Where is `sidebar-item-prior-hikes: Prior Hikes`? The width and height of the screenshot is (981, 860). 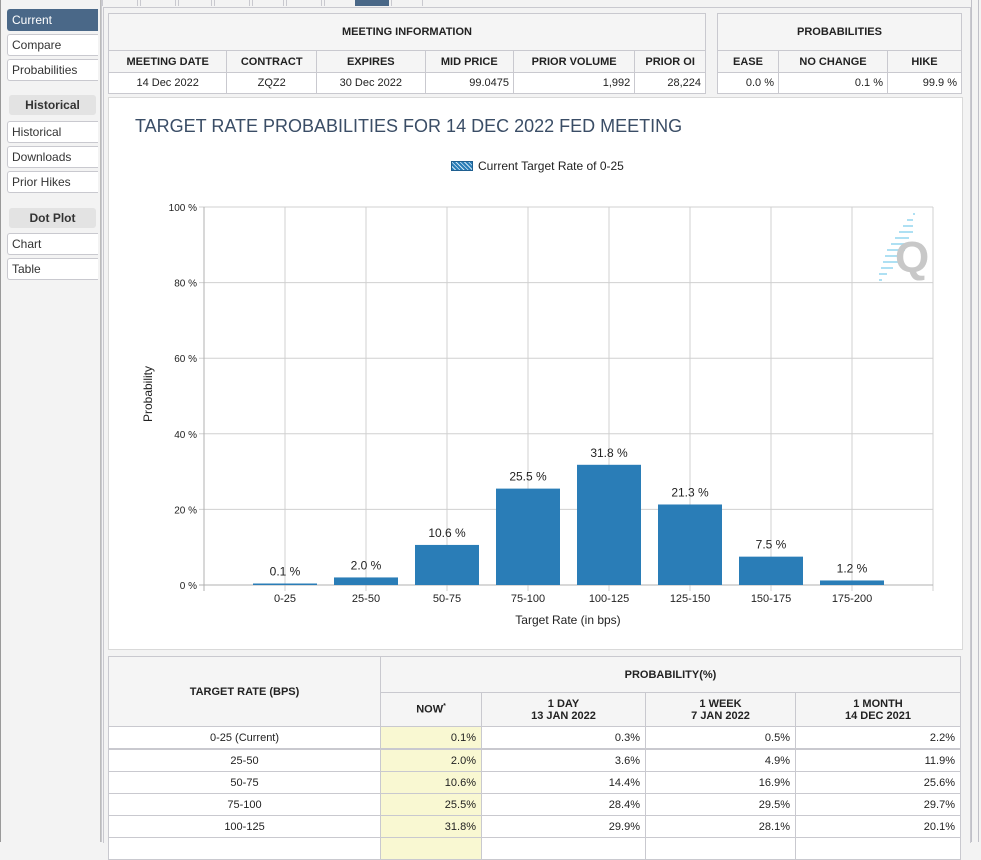
sidebar-item-prior-hikes: Prior Hikes is located at coordinates (52, 182).